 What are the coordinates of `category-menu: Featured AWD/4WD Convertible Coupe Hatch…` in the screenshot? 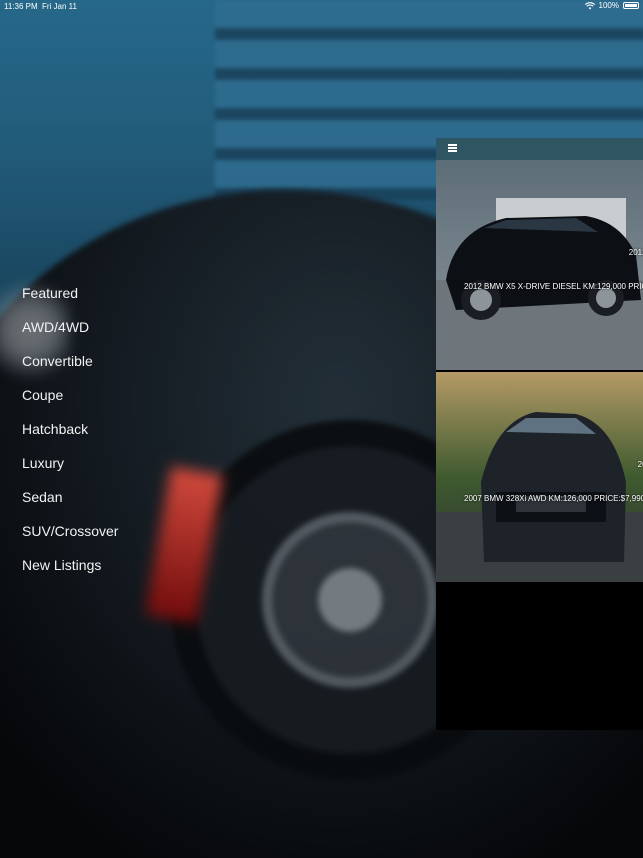 It's located at (70, 436).